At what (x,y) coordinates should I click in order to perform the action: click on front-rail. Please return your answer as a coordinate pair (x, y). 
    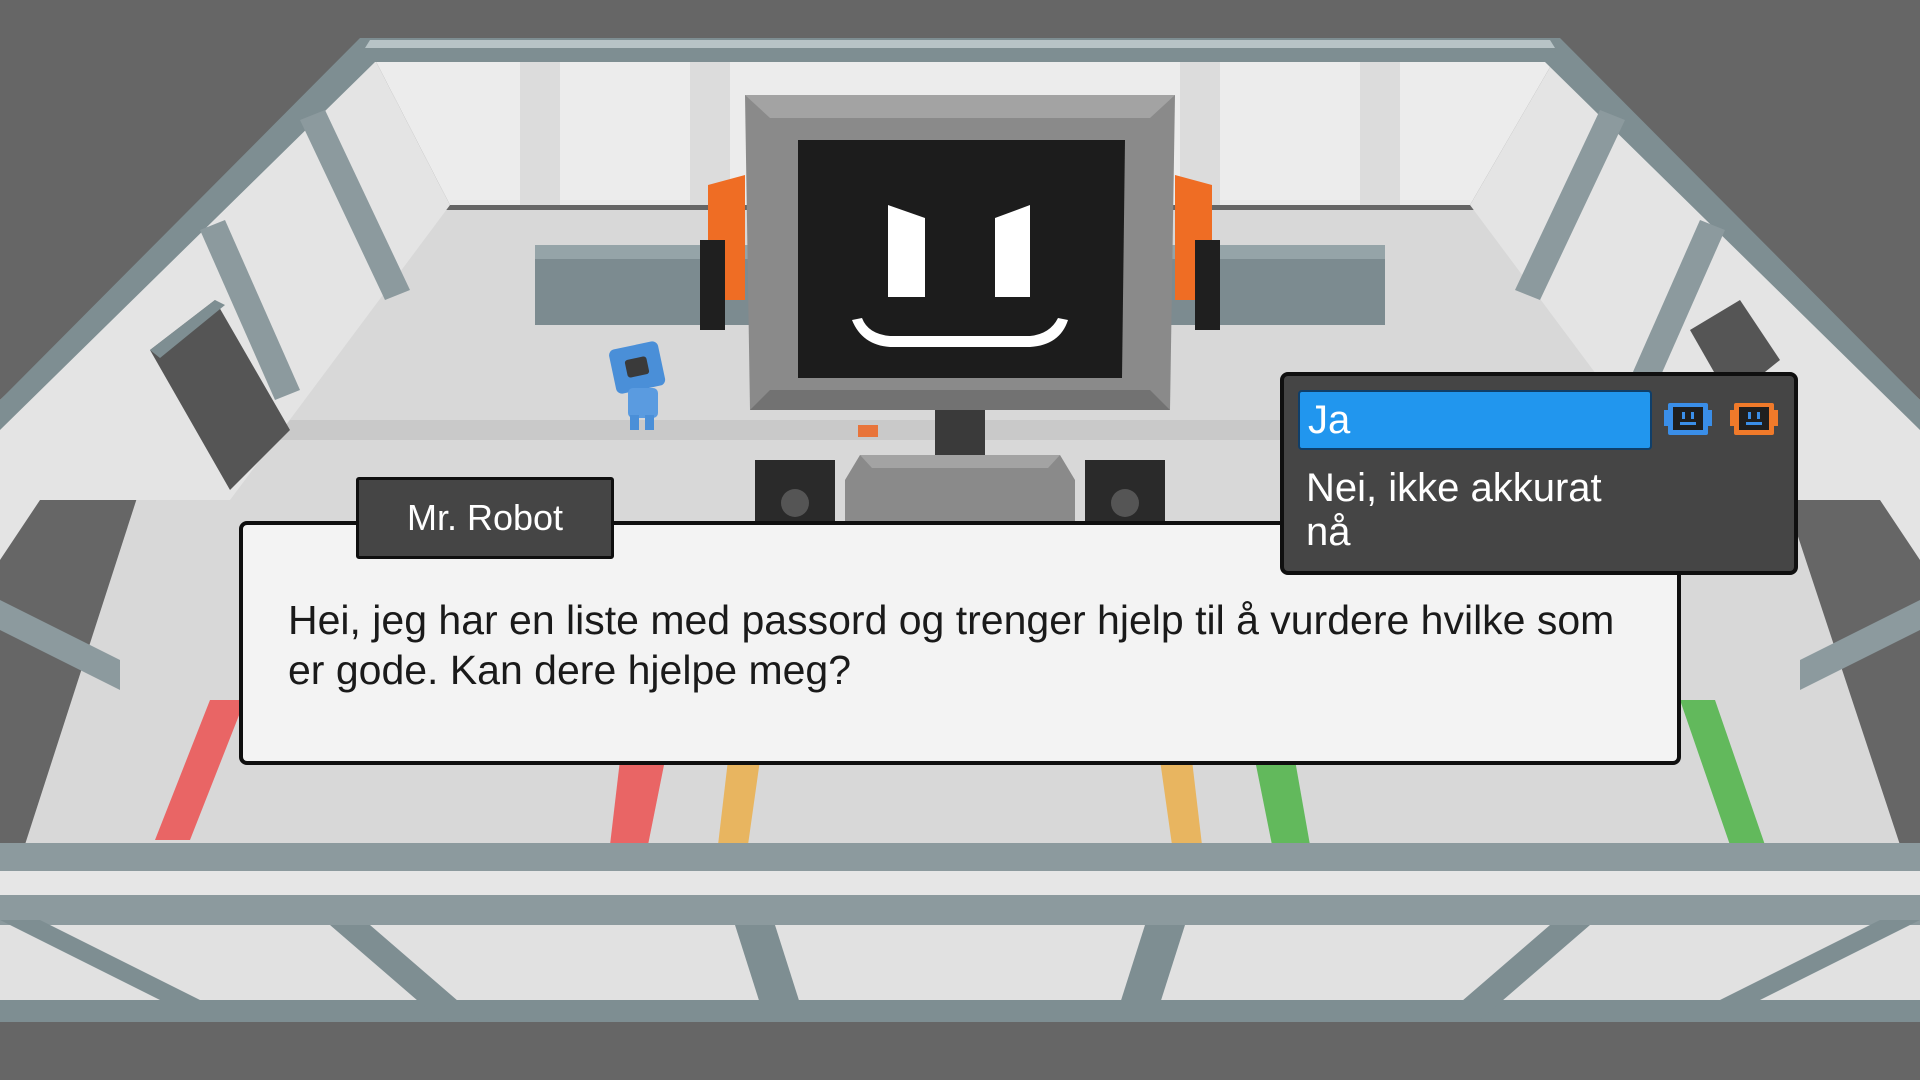
    Looking at the image, I should click on (960, 857).